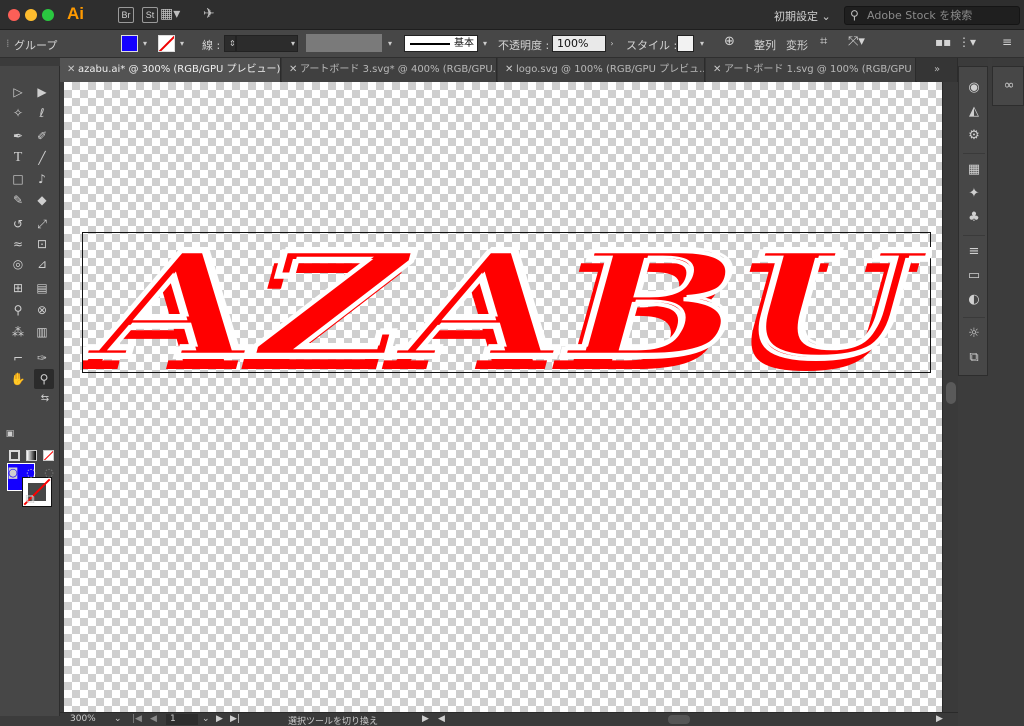  Describe the element at coordinates (390, 43) in the screenshot. I see `profile-dropdown-icon: ▾` at that location.